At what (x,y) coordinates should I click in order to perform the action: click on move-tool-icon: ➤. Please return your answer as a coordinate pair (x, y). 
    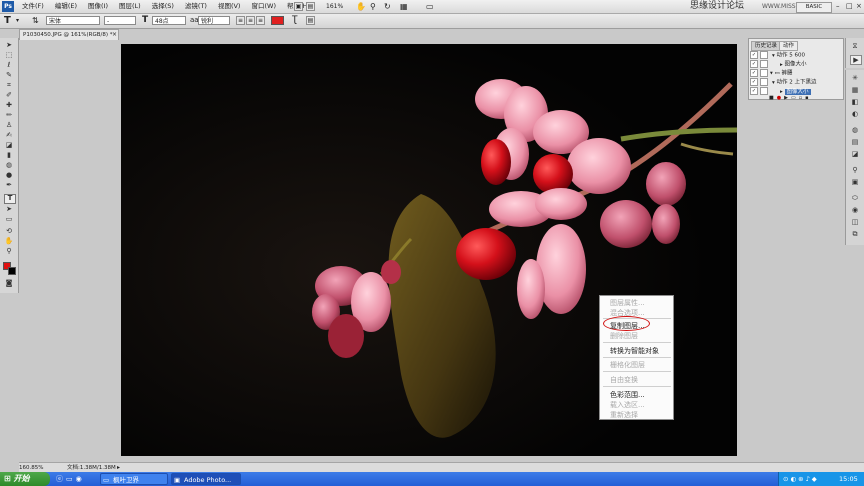
    Looking at the image, I should click on (9, 45).